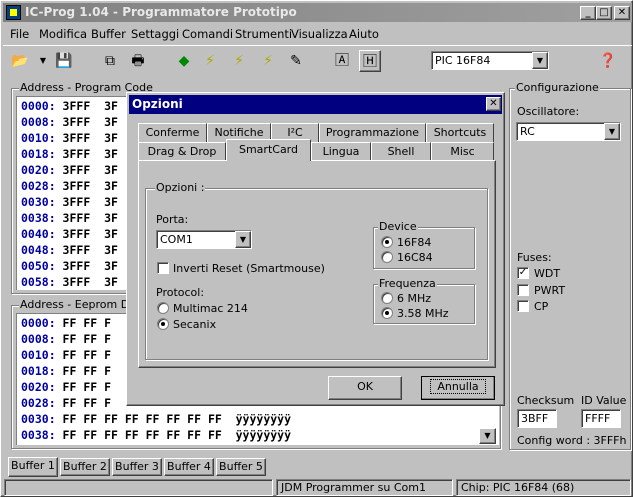 The width and height of the screenshot is (633, 497). Describe the element at coordinates (401, 151) in the screenshot. I see `tab-shell: Shell` at that location.